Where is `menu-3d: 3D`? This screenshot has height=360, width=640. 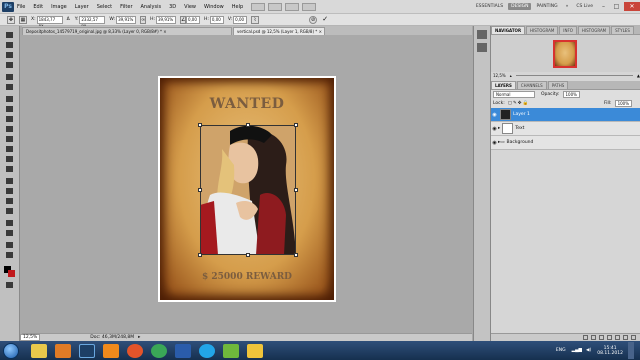 menu-3d: 3D is located at coordinates (172, 7).